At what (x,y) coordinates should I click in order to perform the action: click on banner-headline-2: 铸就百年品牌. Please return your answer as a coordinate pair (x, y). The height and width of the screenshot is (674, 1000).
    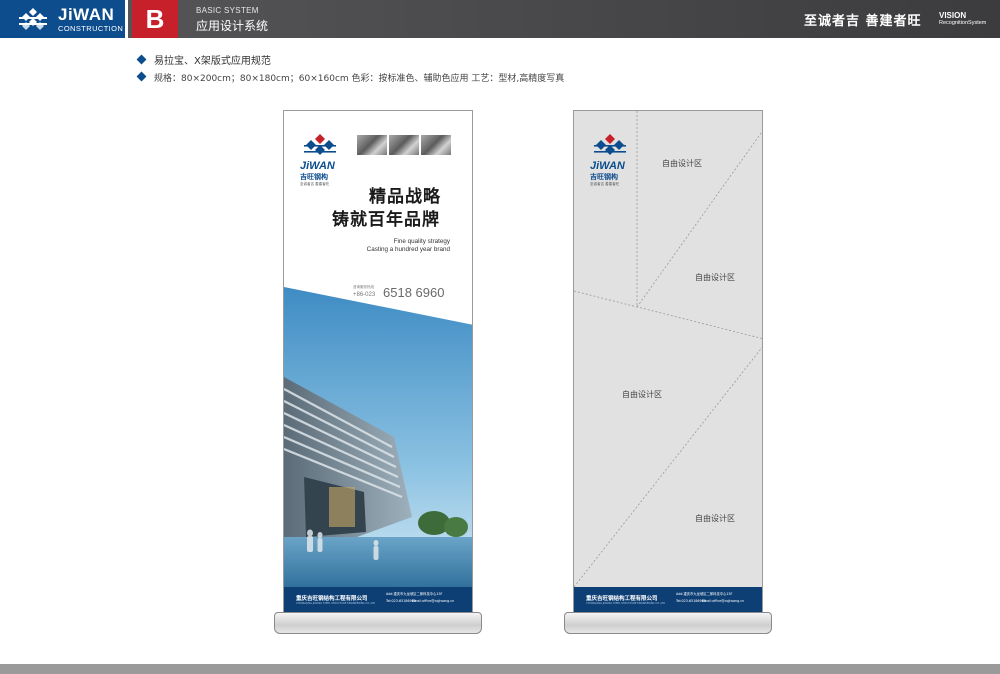
    Looking at the image, I should click on (386, 220).